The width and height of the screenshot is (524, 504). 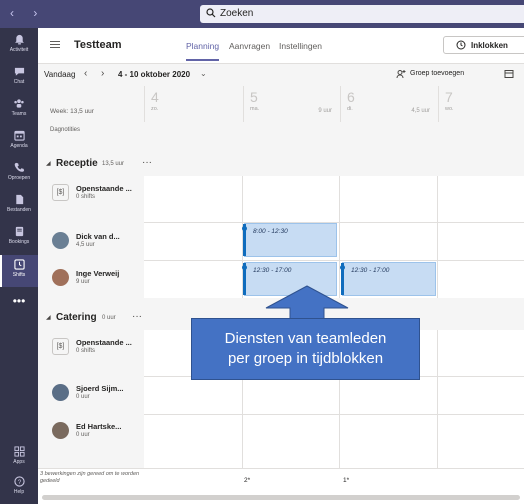 I want to click on tab-settings: Instellingen, so click(x=300, y=46).